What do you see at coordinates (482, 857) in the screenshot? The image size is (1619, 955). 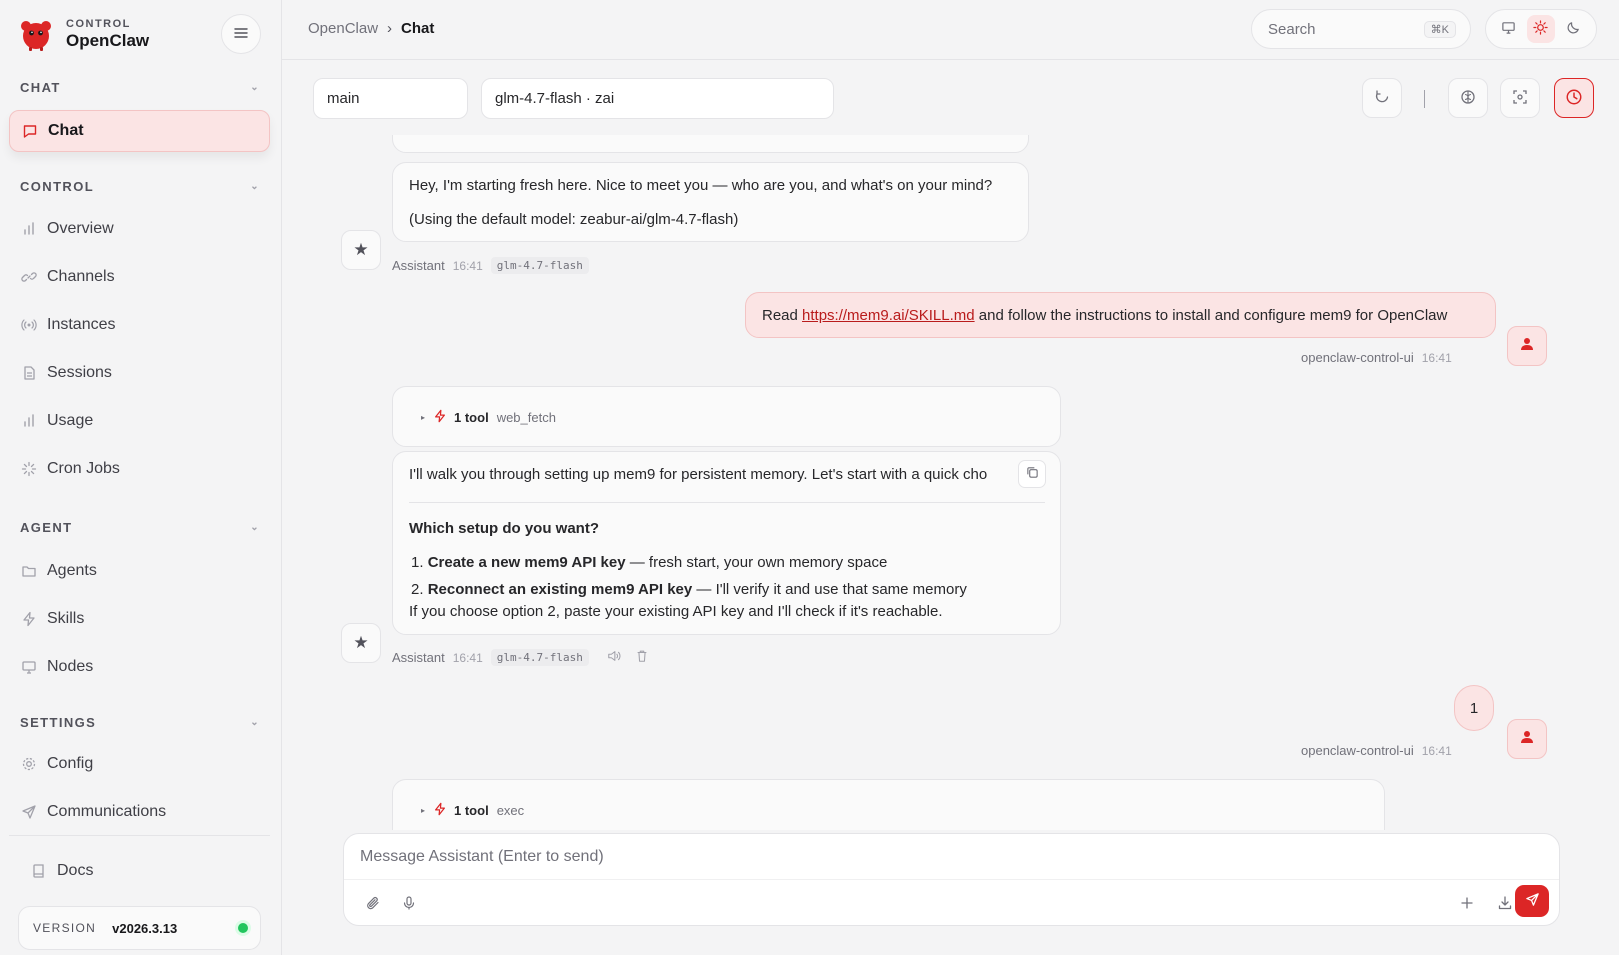 I see `message-input: Message Assistant (Enter to send)` at bounding box center [482, 857].